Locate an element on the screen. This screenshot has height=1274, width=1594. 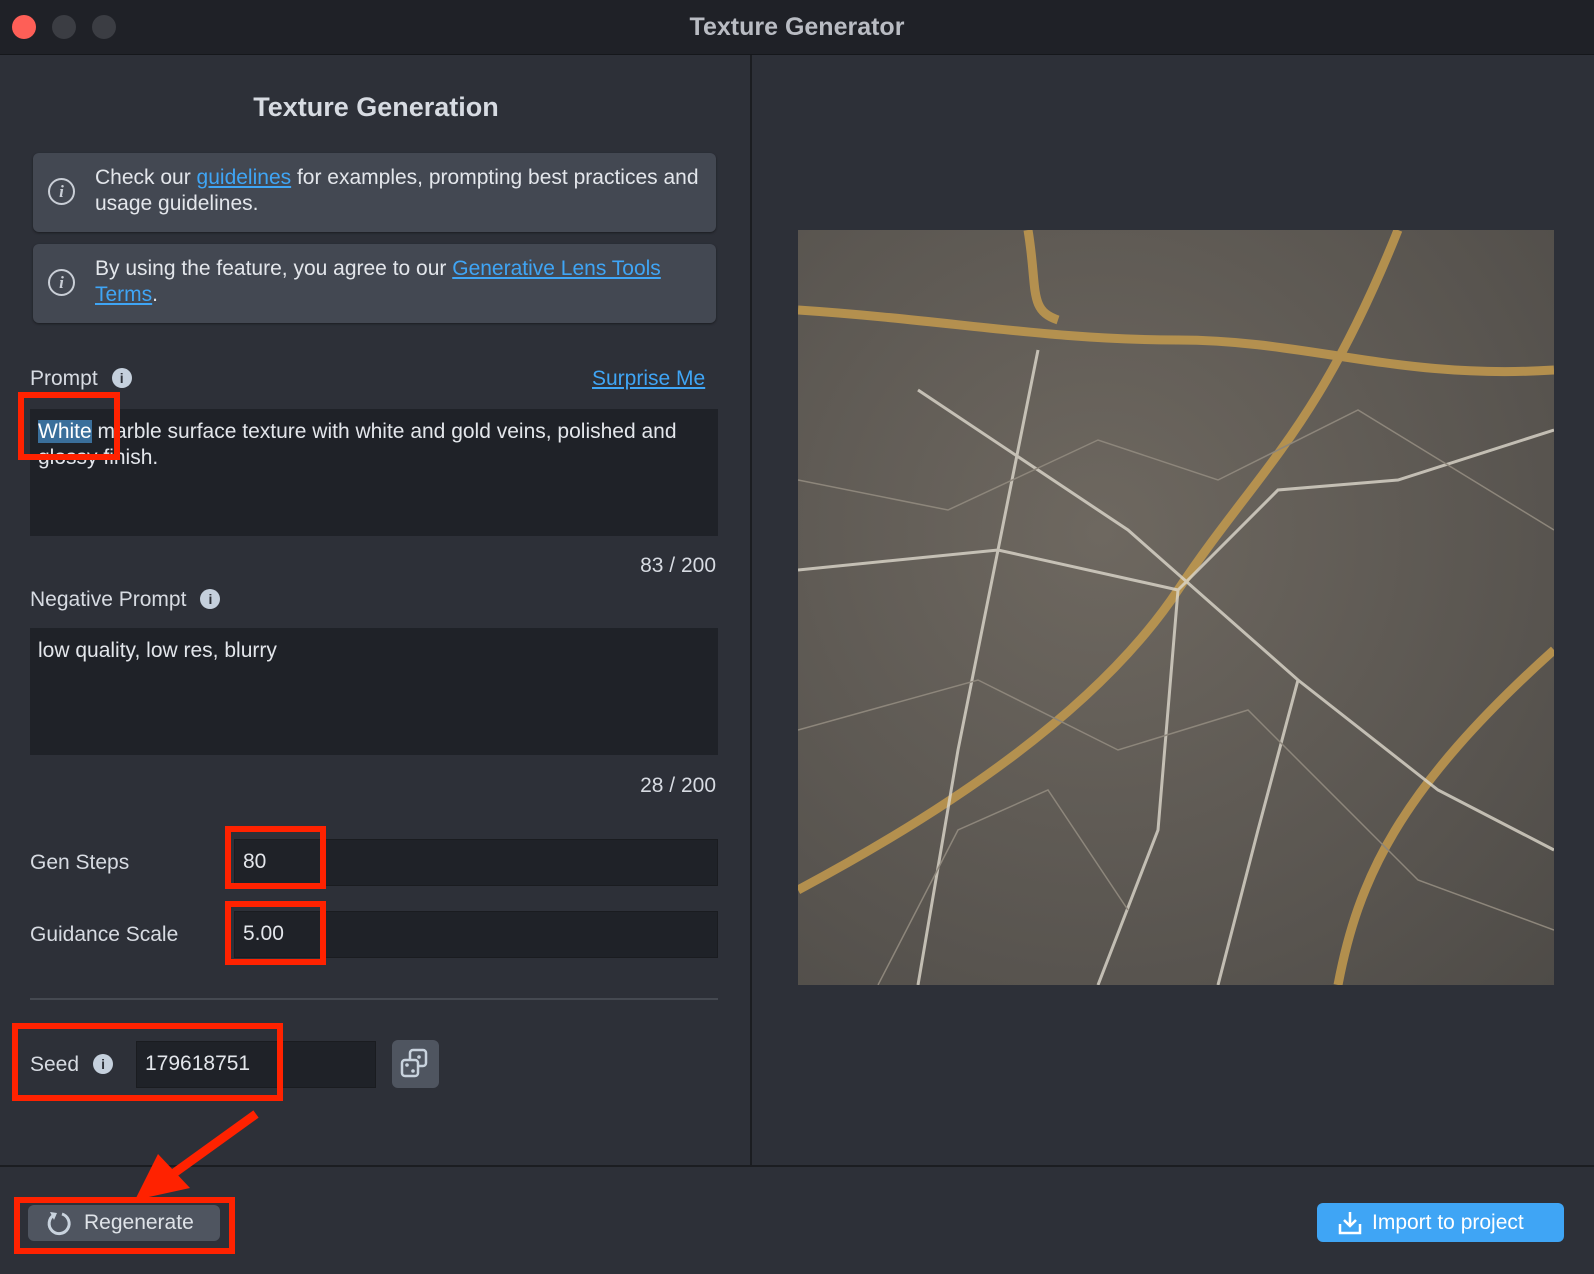
window-title: Texture Generator is located at coordinates (797, 27).